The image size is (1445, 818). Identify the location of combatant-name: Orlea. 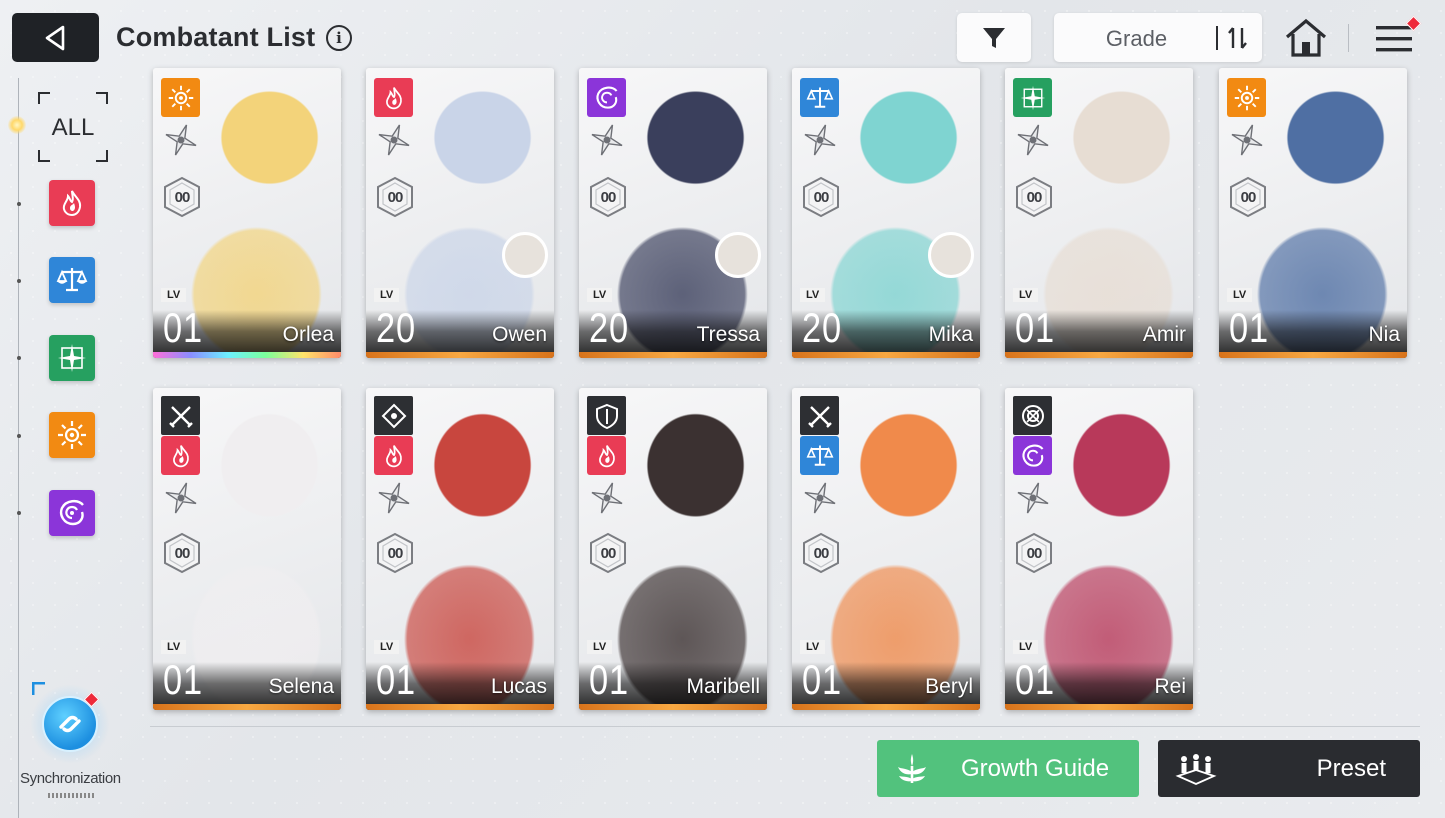
(308, 334).